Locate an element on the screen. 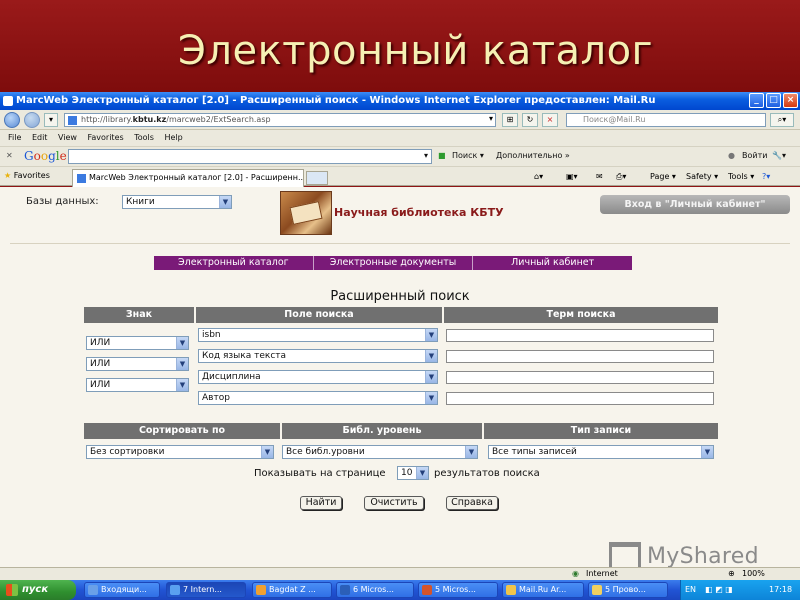 Image resolution: width=800 pixels, height=600 pixels. zoom-icon: ⊕ is located at coordinates (731, 574).